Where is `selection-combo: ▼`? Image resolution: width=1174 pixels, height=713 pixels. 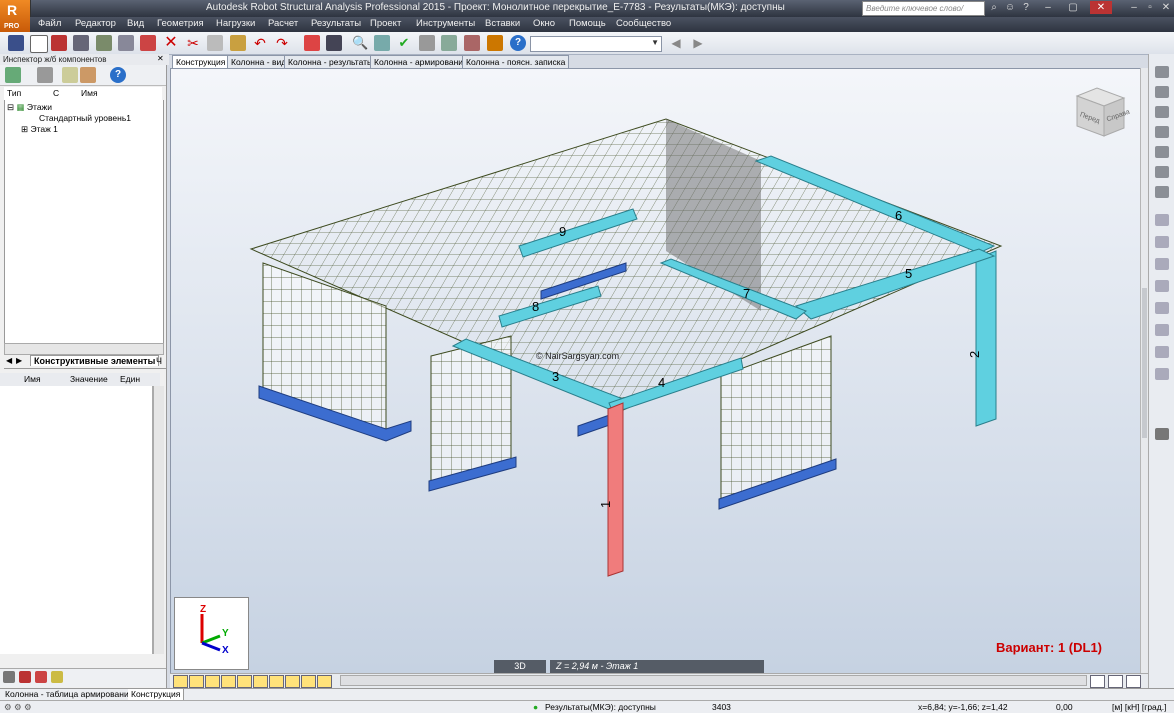 selection-combo: ▼ is located at coordinates (596, 44).